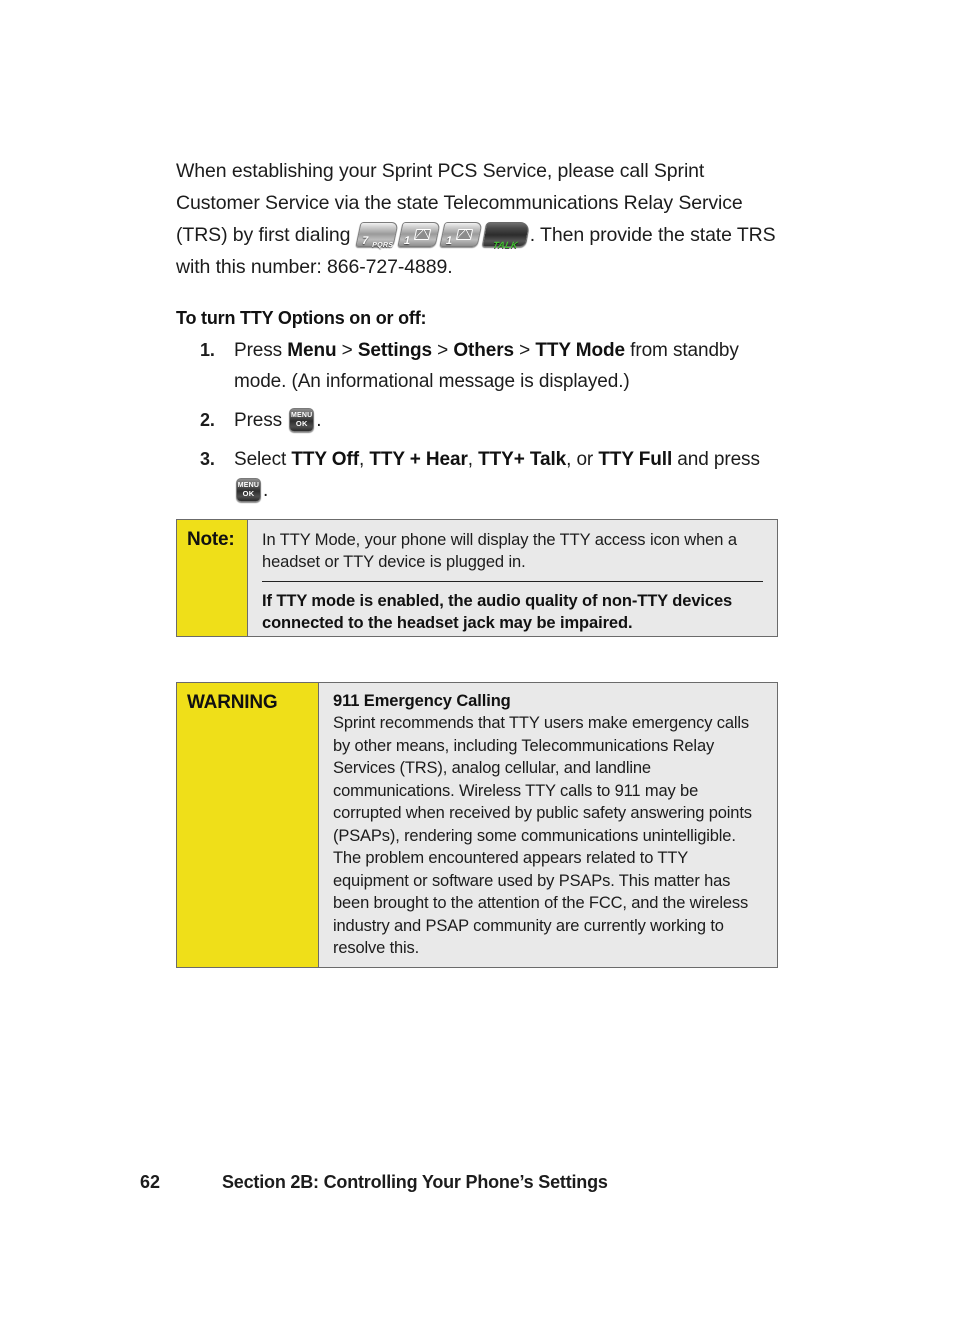 The width and height of the screenshot is (954, 1336). What do you see at coordinates (394, 350) in the screenshot?
I see `menu-path-settings: Settings` at bounding box center [394, 350].